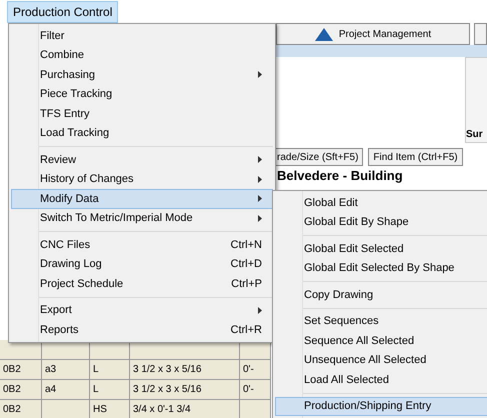  What do you see at coordinates (381, 222) in the screenshot?
I see `menu-item: Global Edit By Shape` at bounding box center [381, 222].